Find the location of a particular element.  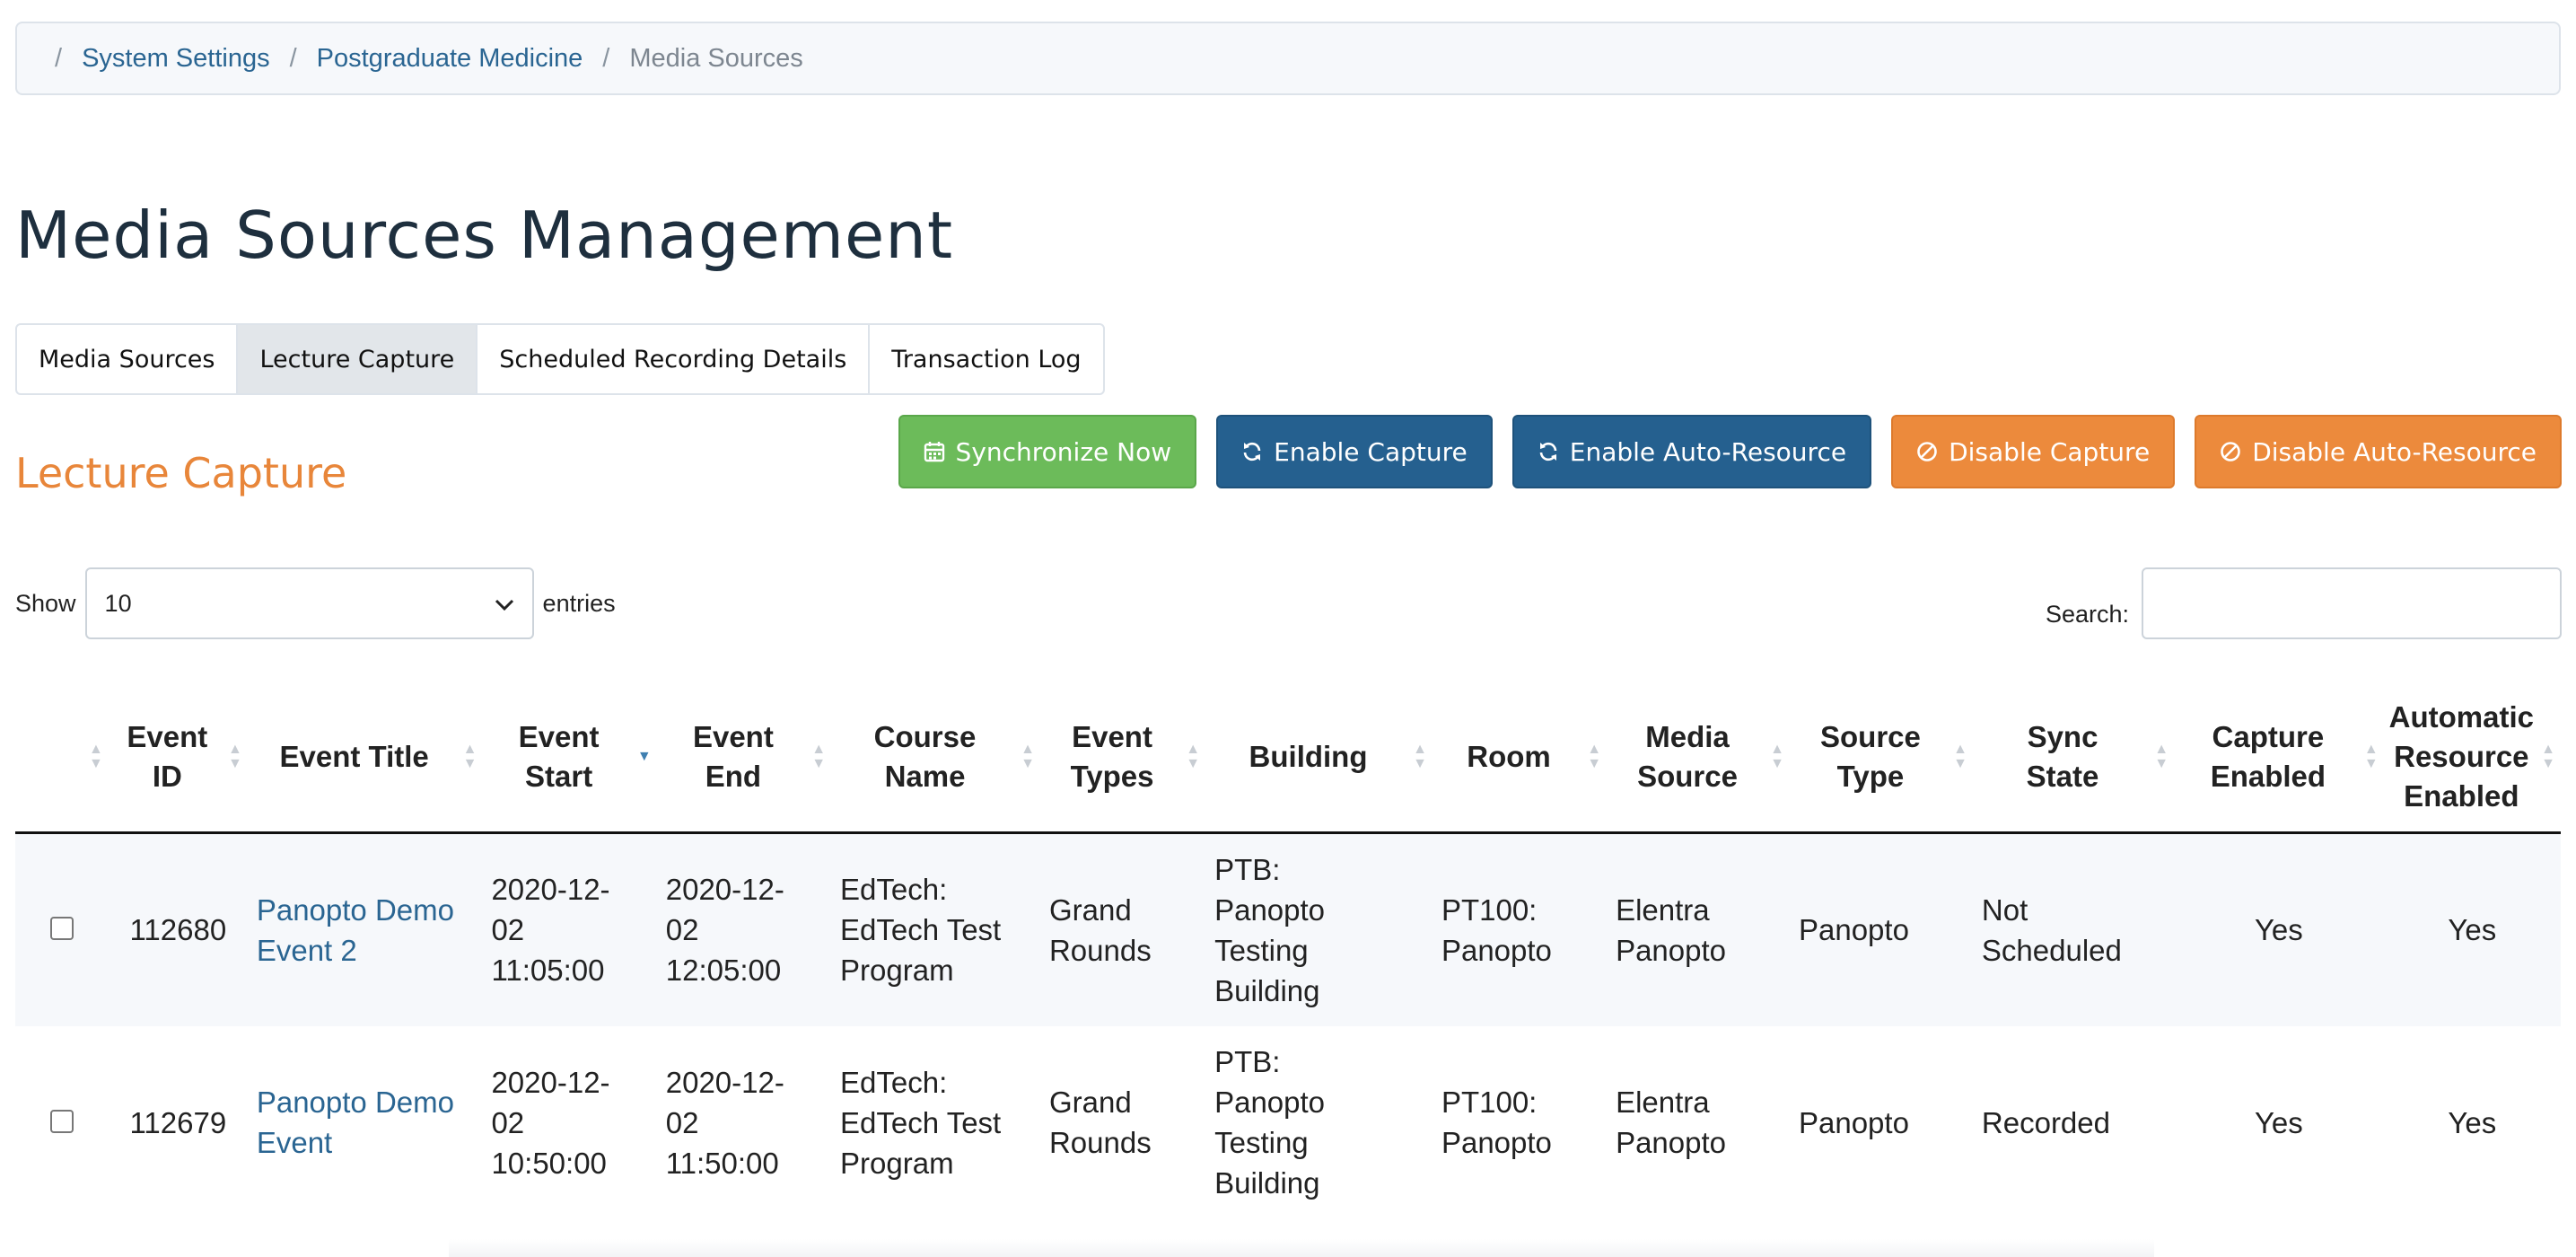

show-label: Show is located at coordinates (45, 603).